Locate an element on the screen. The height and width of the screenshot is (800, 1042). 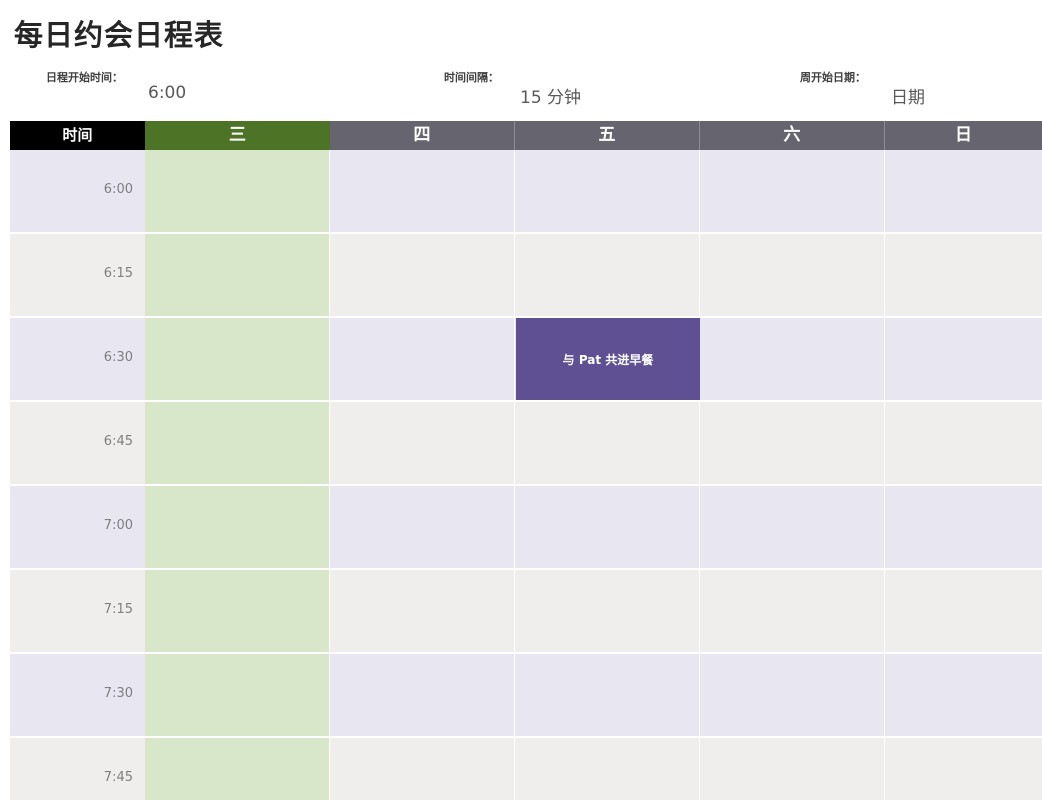
time-cell: 7:15 is located at coordinates (77, 612).